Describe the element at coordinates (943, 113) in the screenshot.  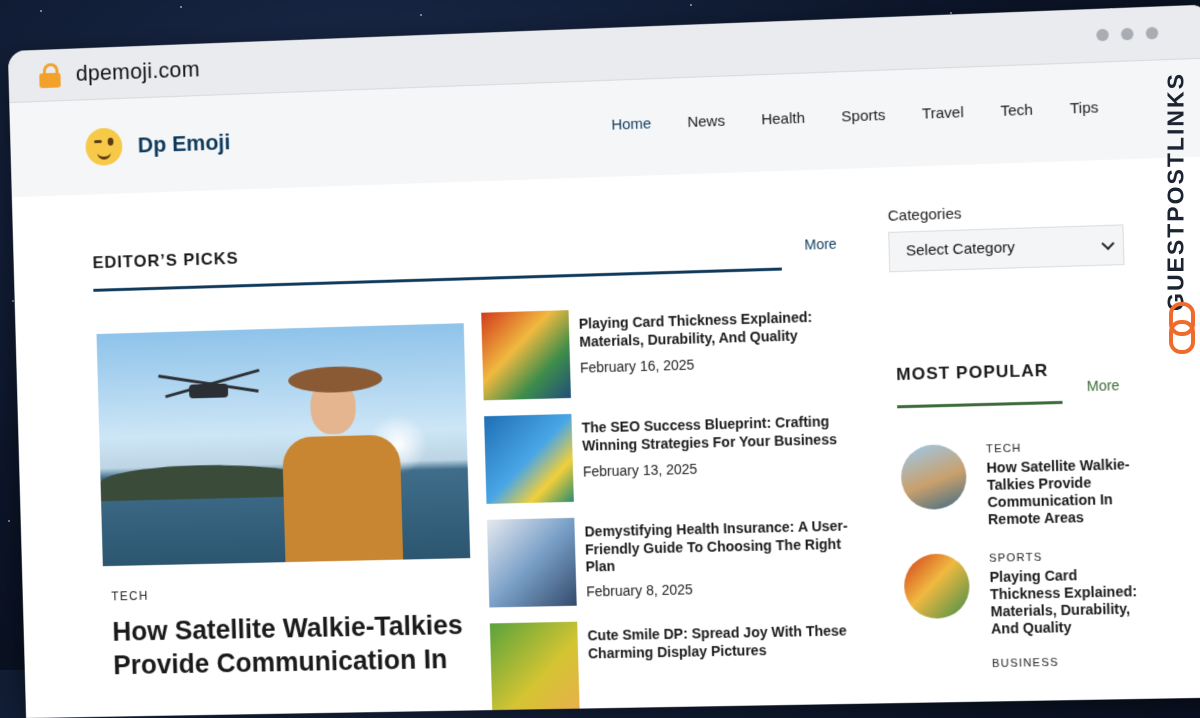
I see `nav-travel: Travel` at that location.